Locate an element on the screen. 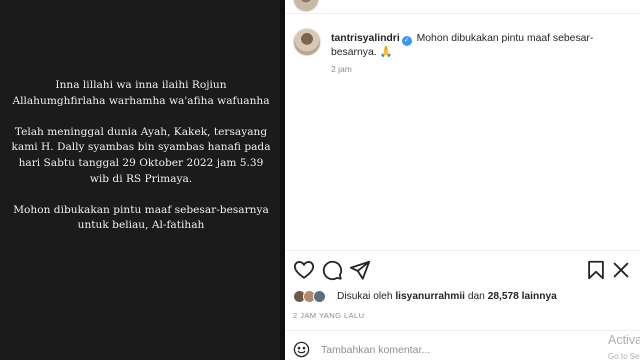 This screenshot has height=360, width=640. likes-user: lisyanurrahmii is located at coordinates (430, 296).